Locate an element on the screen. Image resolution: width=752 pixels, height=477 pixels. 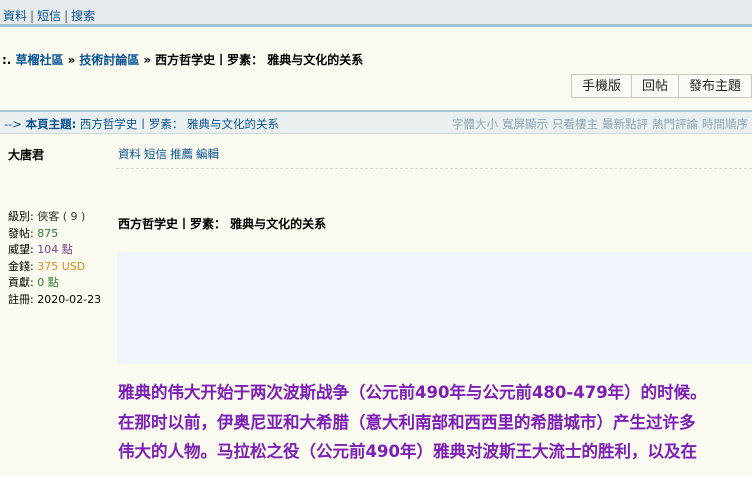
user-contribution: 貢獻: 0 點 is located at coordinates (33, 282).